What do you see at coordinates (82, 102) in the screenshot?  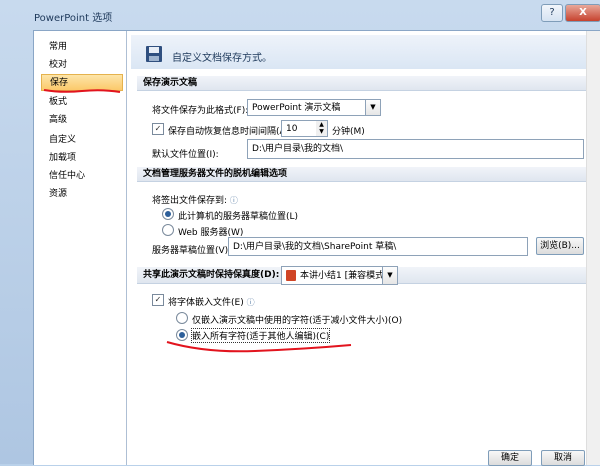 I see `nav-item-layout: 板式` at bounding box center [82, 102].